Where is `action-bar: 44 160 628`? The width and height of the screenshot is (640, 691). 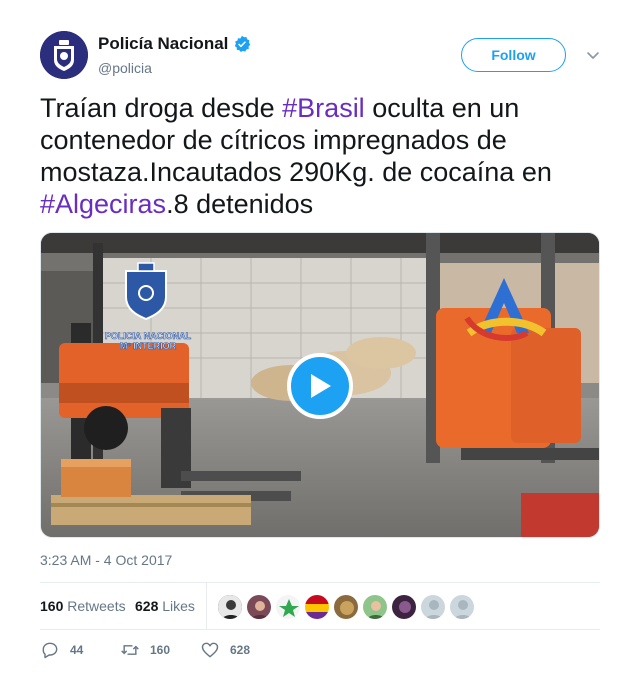
action-bar: 44 160 628 is located at coordinates (320, 652).